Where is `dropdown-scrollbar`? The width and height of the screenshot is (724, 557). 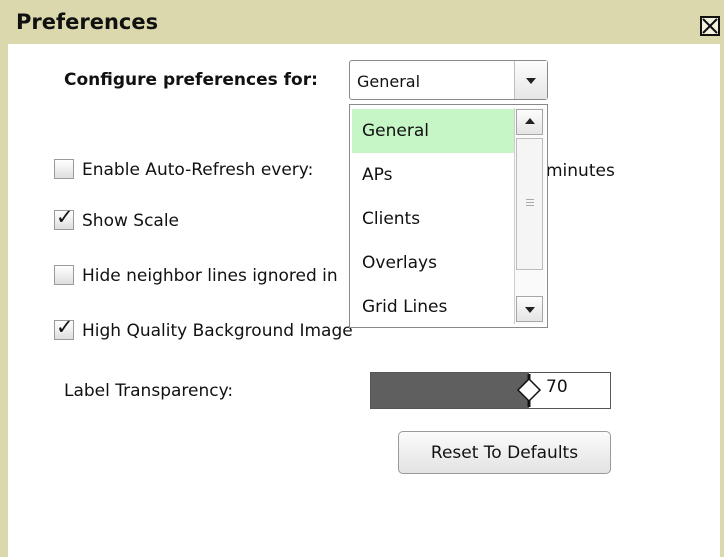
dropdown-scrollbar is located at coordinates (529, 216).